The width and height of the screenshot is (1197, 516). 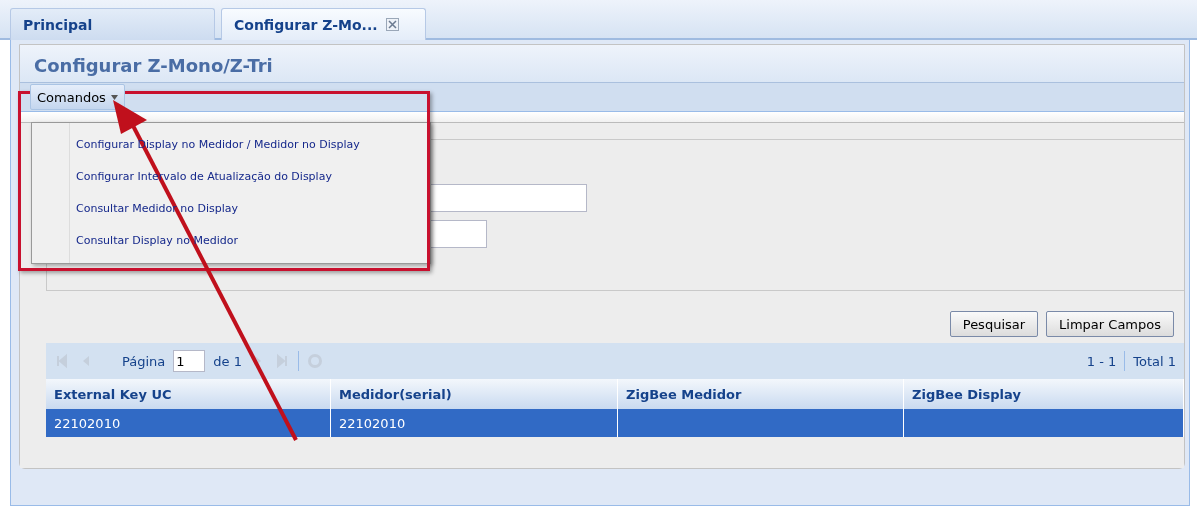 What do you see at coordinates (144, 361) in the screenshot?
I see `page-label: Página` at bounding box center [144, 361].